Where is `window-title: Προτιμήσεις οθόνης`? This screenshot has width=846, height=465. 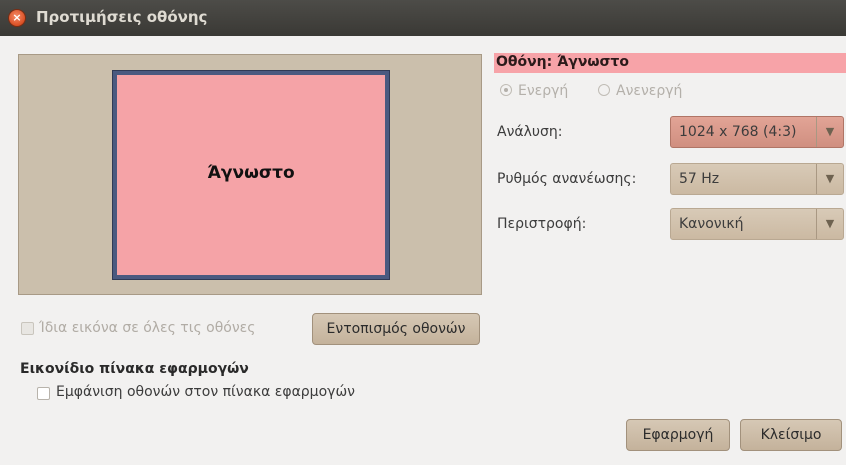
window-title: Προτιμήσεις οθόνης is located at coordinates (122, 17).